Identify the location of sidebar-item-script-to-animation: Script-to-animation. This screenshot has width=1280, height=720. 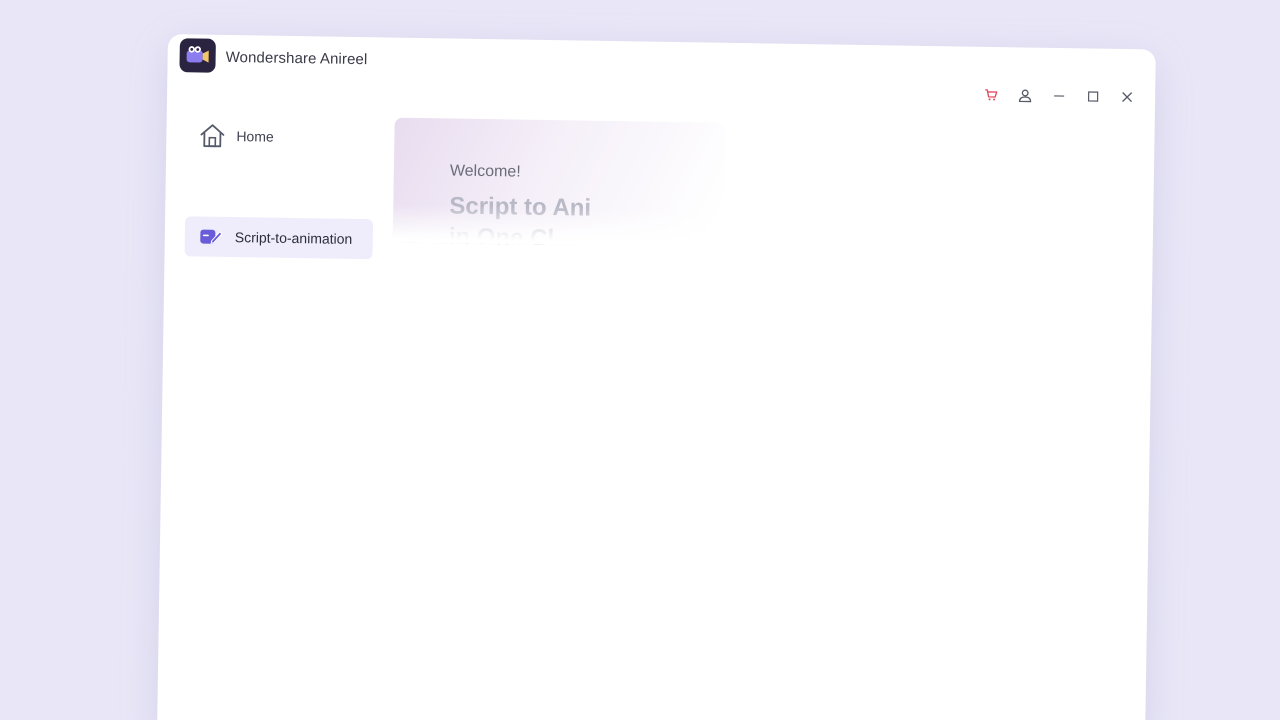
(279, 238).